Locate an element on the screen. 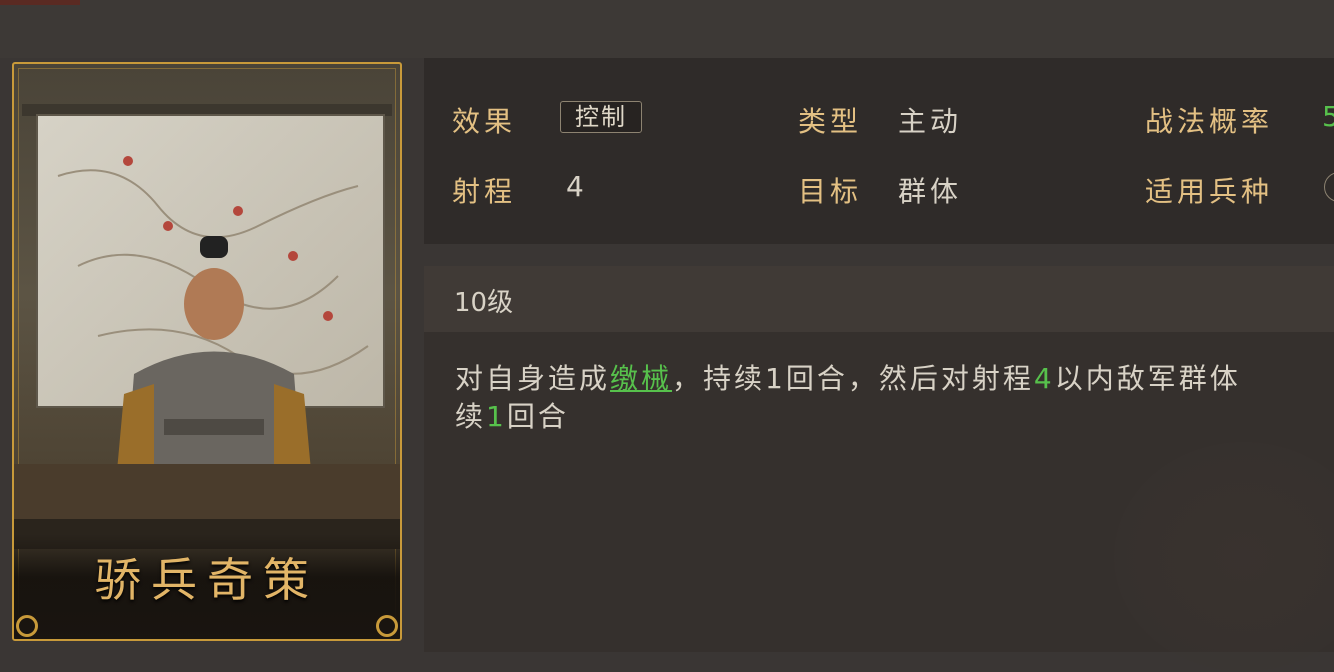  desc-number: 4 is located at coordinates (1044, 378).